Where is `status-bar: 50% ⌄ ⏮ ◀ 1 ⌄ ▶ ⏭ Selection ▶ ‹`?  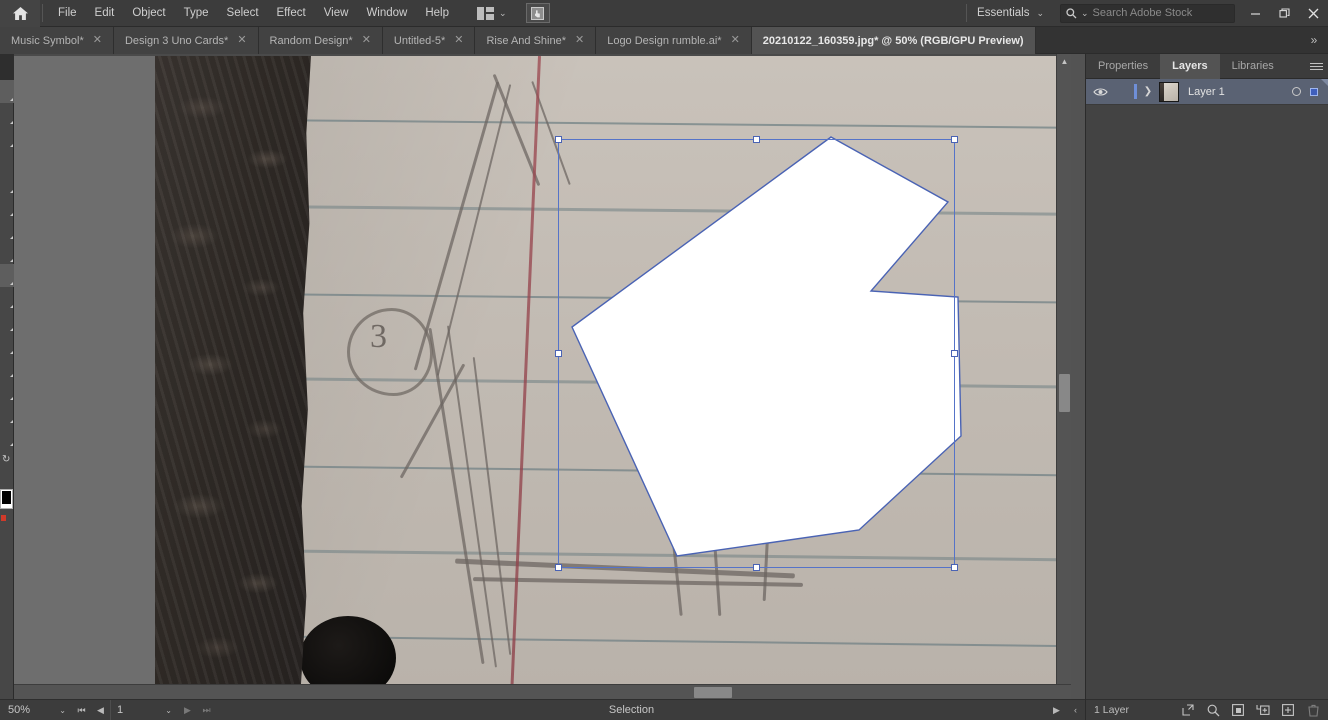 status-bar: 50% ⌄ ⏮ ◀ 1 ⌄ ▶ ⏭ Selection ▶ ‹ is located at coordinates (542, 709).